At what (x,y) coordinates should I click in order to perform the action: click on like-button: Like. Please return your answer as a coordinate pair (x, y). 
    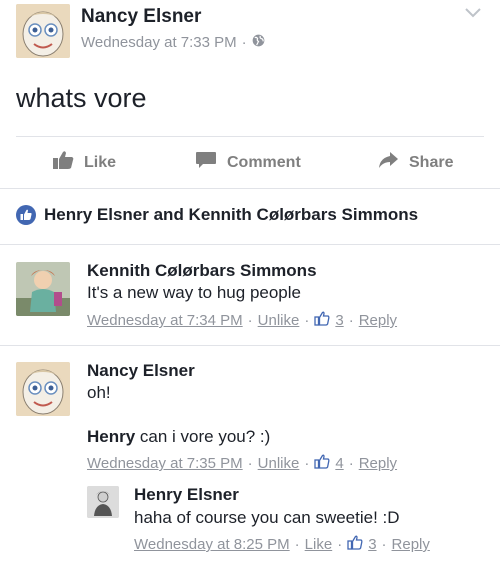
    Looking at the image, I should click on (84, 162).